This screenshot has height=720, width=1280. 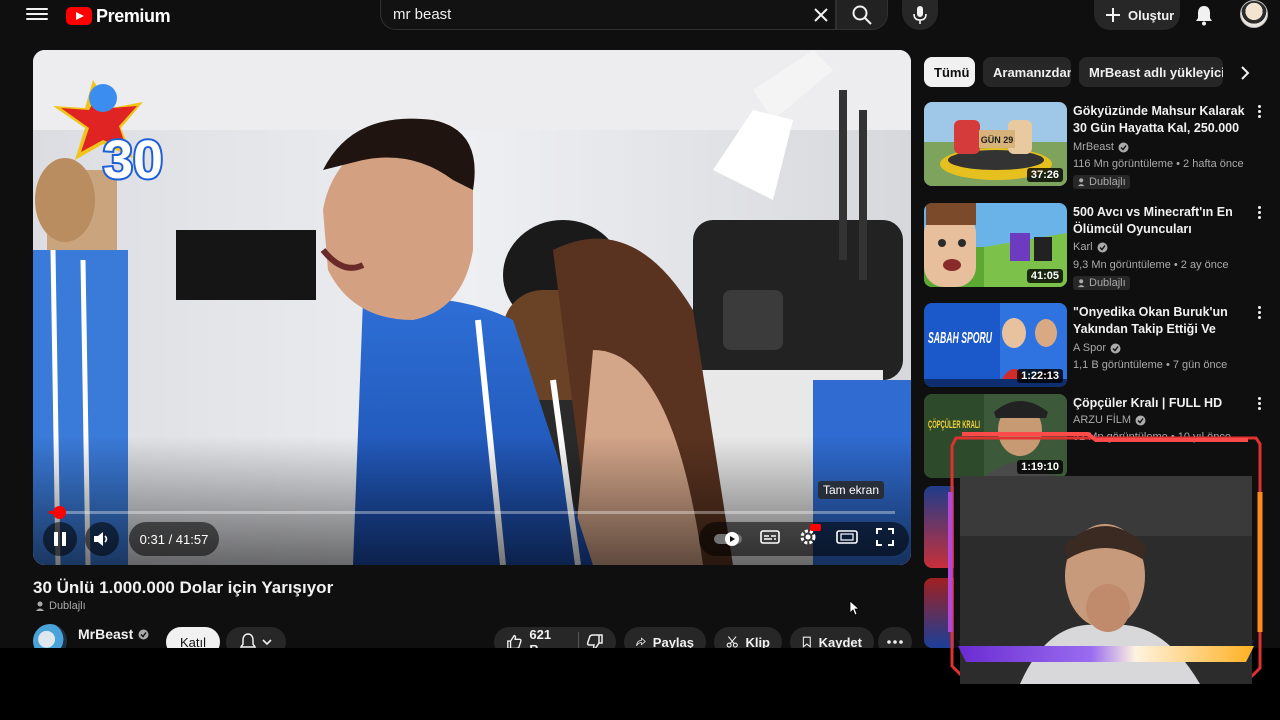 What do you see at coordinates (593, 14) in the screenshot?
I see `search-input` at bounding box center [593, 14].